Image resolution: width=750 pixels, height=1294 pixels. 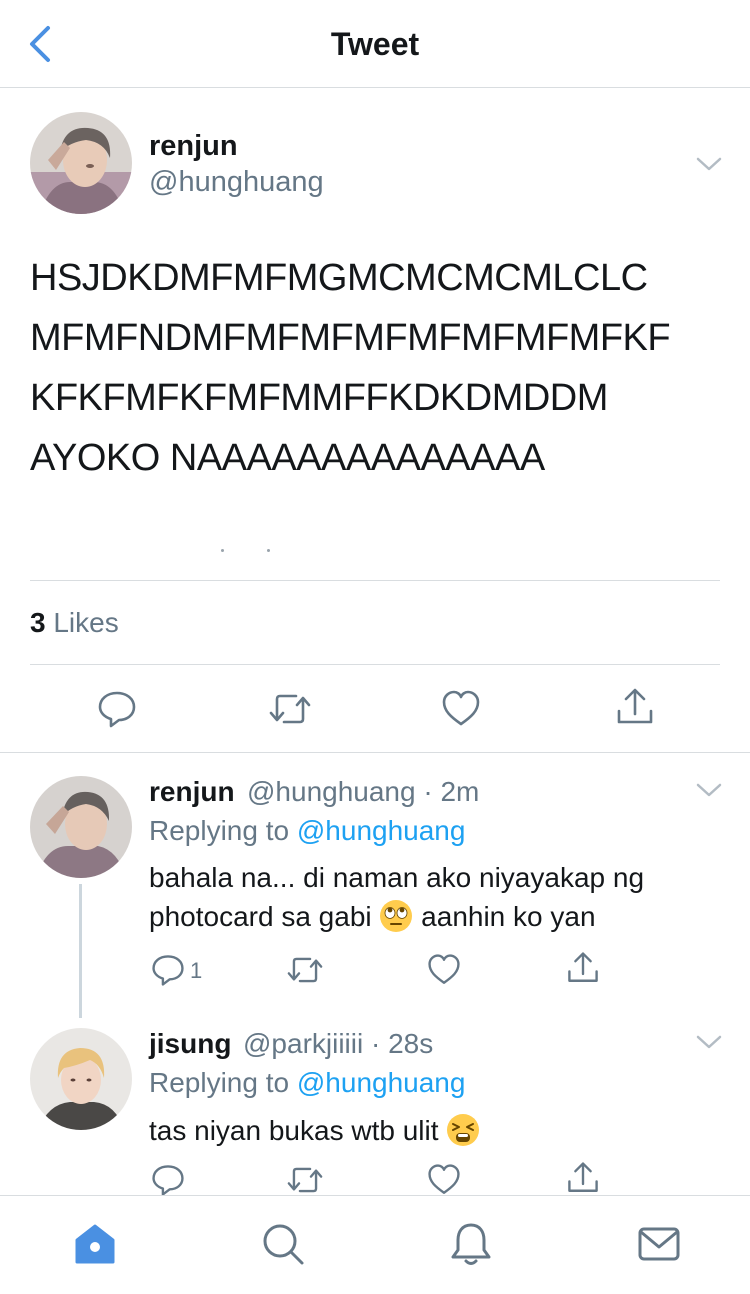 What do you see at coordinates (396, 916) in the screenshot?
I see `face-with-rolling-eyes-icon` at bounding box center [396, 916].